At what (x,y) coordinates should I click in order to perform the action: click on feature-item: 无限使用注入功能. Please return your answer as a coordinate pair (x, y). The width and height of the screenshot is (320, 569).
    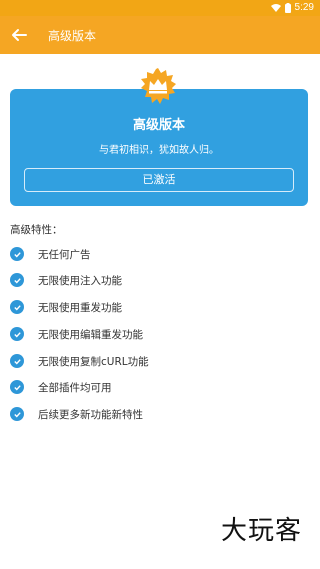
    Looking at the image, I should click on (66, 280).